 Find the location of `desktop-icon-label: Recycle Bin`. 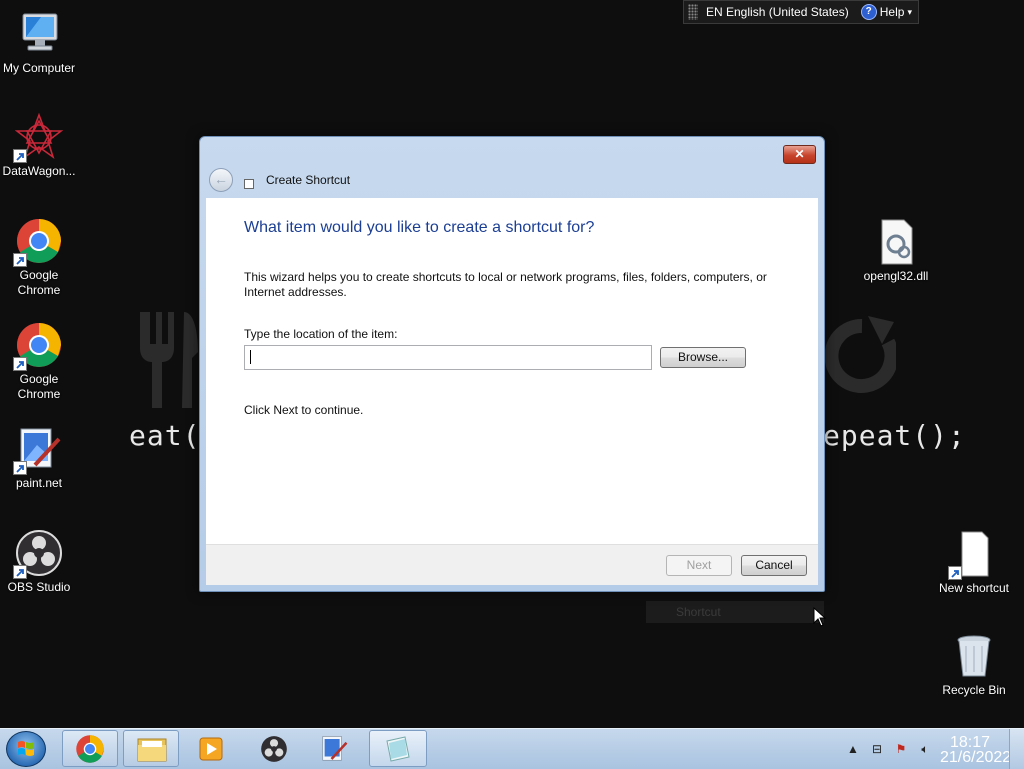

desktop-icon-label: Recycle Bin is located at coordinates (974, 690).